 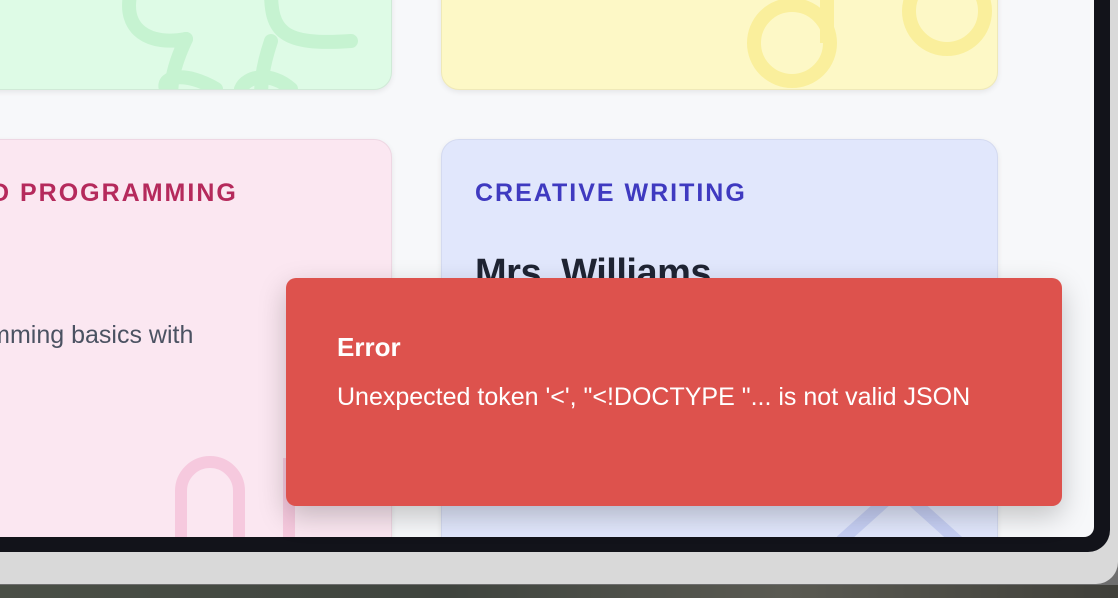 I want to click on course-card-green, so click(x=196, y=45).